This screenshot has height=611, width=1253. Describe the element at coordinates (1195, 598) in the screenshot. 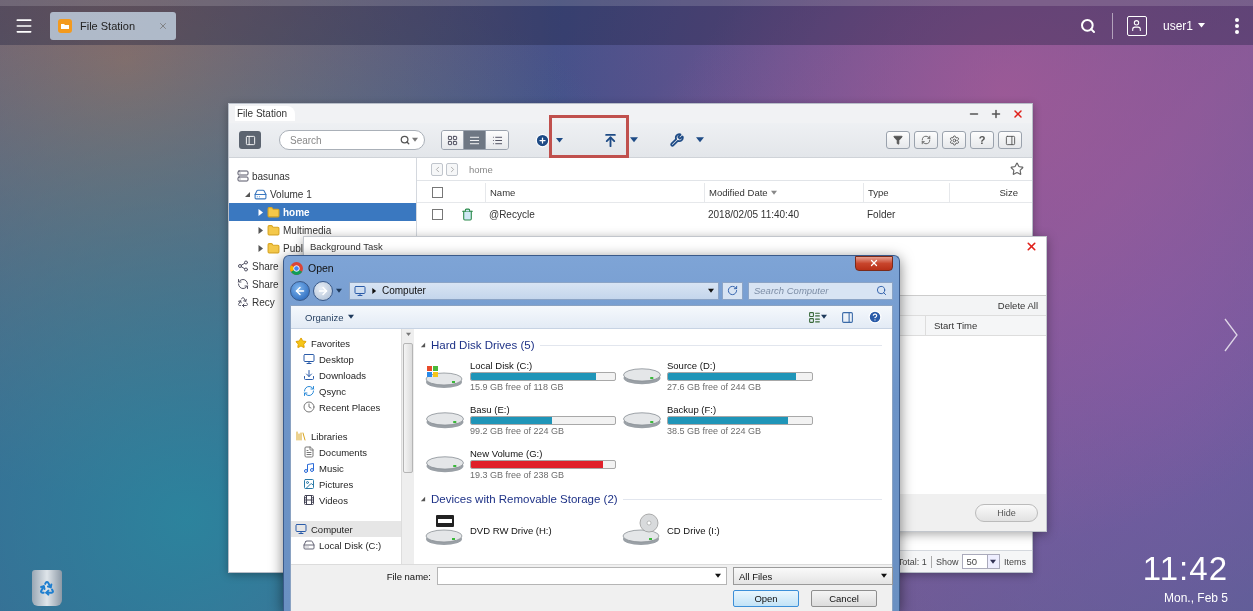

I see `clock-date: Mon., Feb 5` at that location.